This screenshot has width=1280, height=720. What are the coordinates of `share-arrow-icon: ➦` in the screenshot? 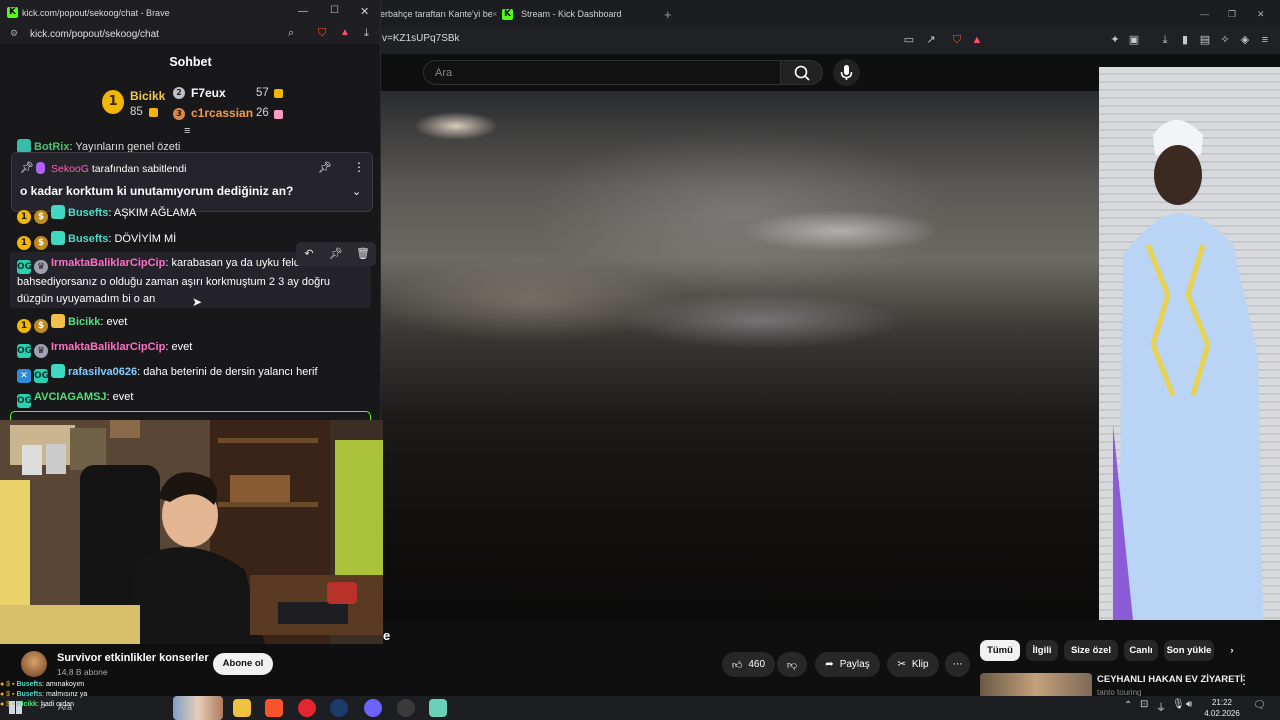 It's located at (829, 664).